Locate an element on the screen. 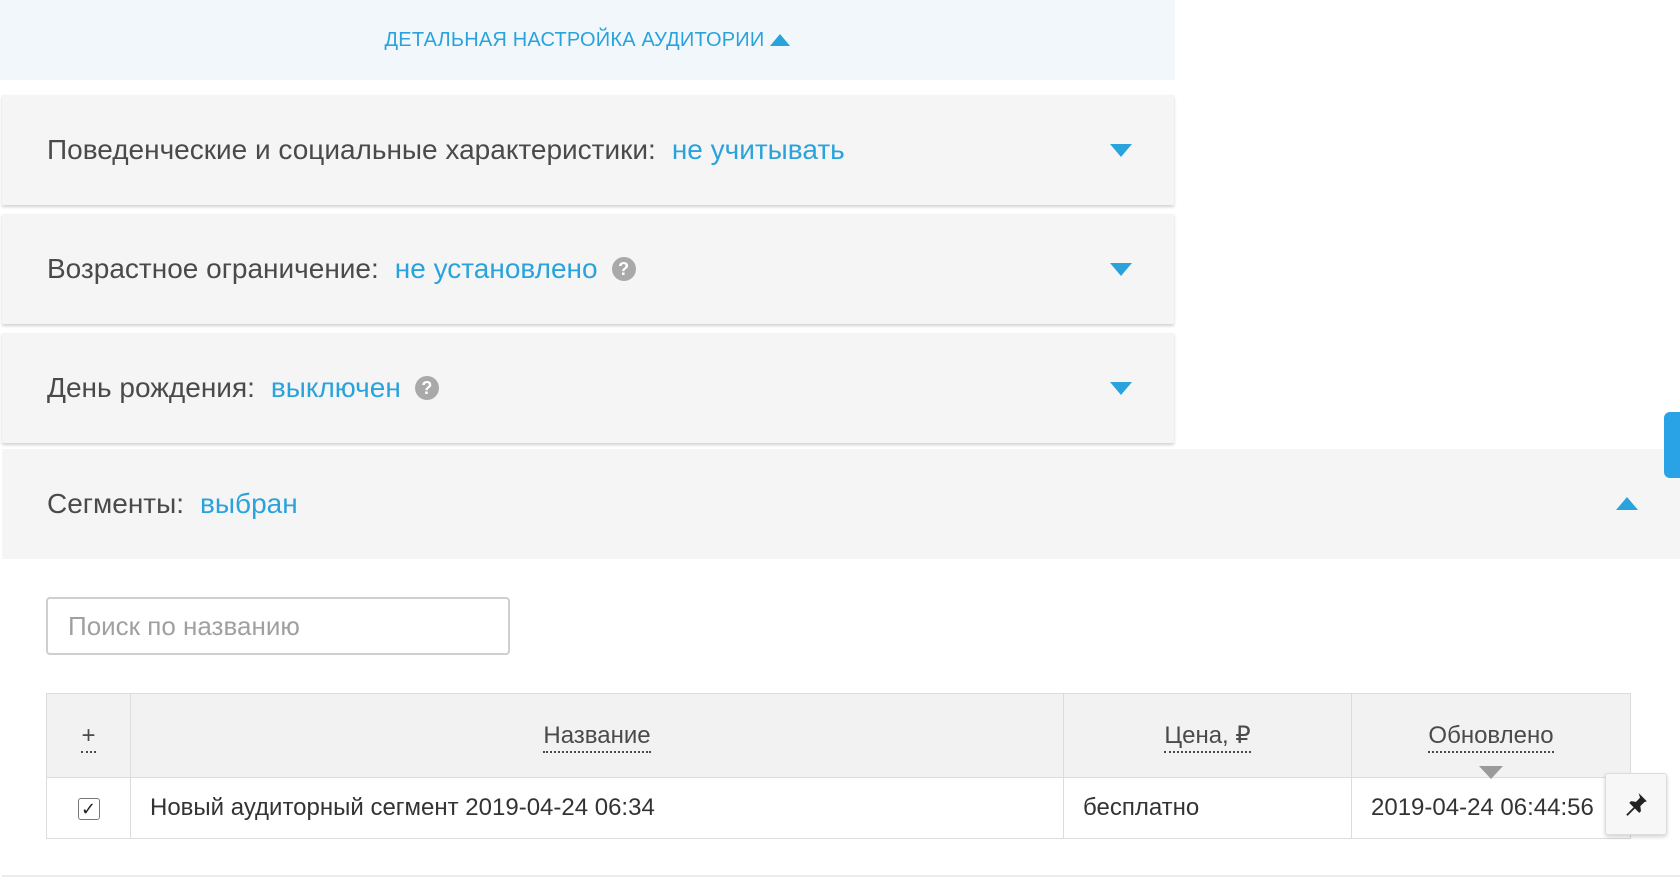 The width and height of the screenshot is (1680, 877). detail-settings-title: ДЕТАЛЬНАЯ НАСТРОЙКА АУДИТОРИИ is located at coordinates (574, 39).